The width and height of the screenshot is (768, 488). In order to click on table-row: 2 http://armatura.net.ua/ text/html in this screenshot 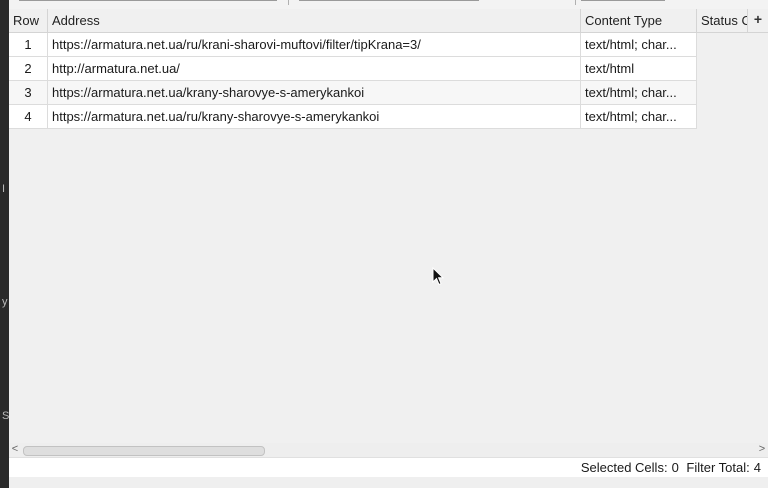, I will do `click(353, 69)`.